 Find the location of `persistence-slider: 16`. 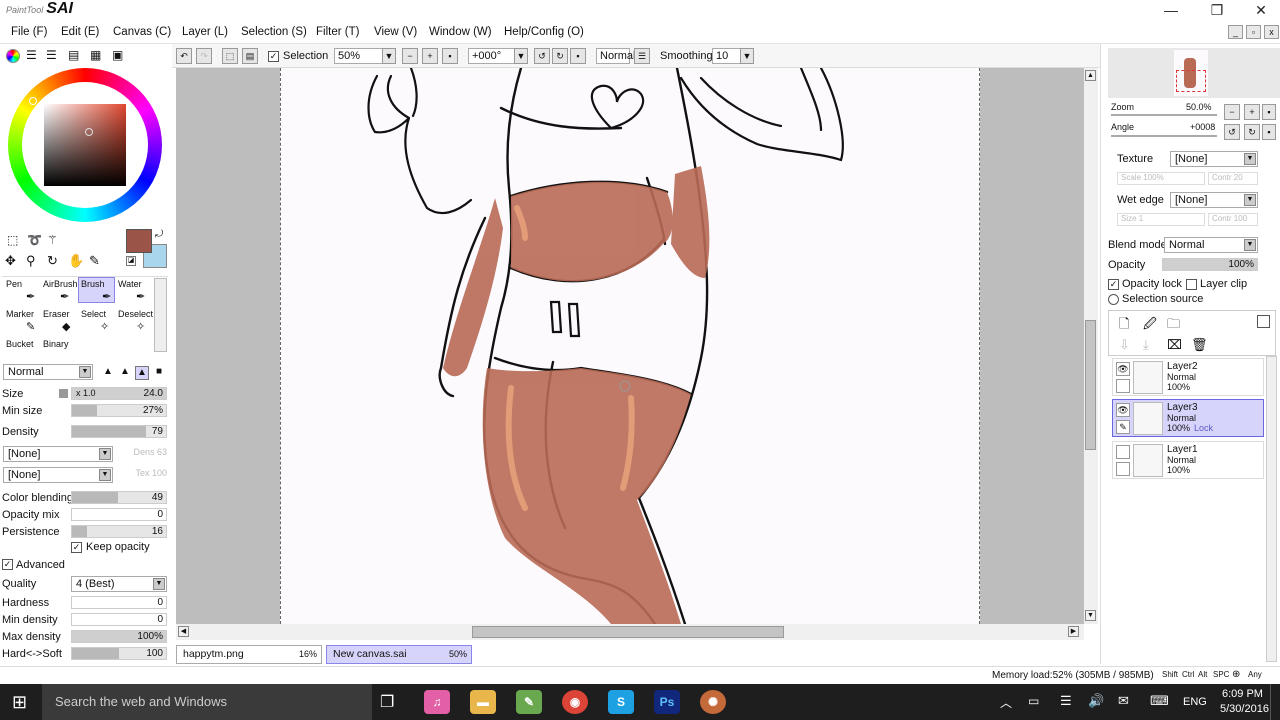

persistence-slider: 16 is located at coordinates (119, 531).